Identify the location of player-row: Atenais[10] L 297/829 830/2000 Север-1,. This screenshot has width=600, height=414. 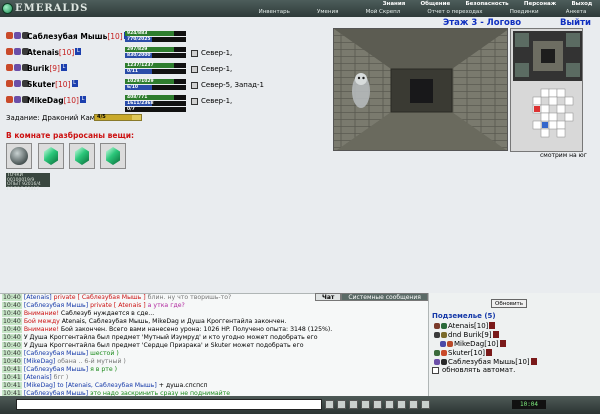
(166, 53).